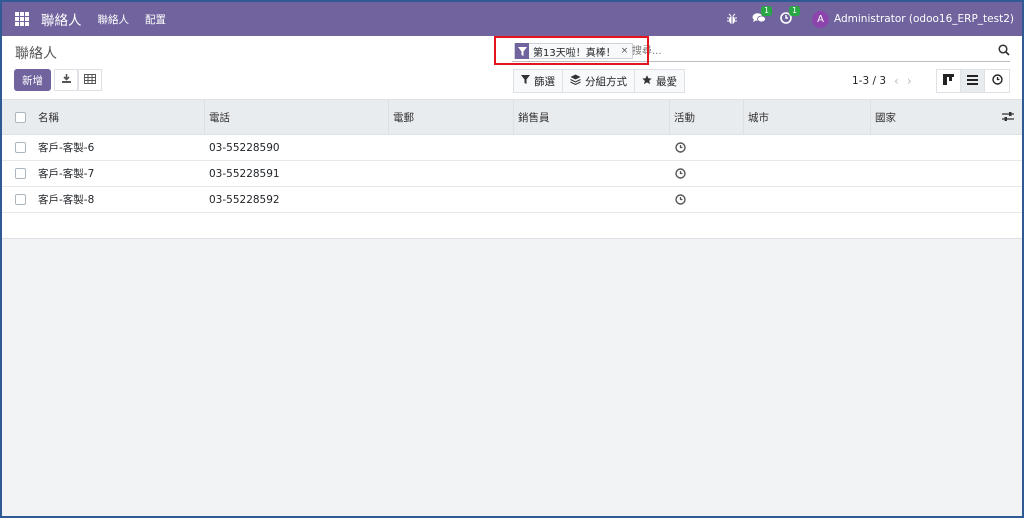  What do you see at coordinates (684, 117) in the screenshot?
I see `column-header-activities: 活動` at bounding box center [684, 117].